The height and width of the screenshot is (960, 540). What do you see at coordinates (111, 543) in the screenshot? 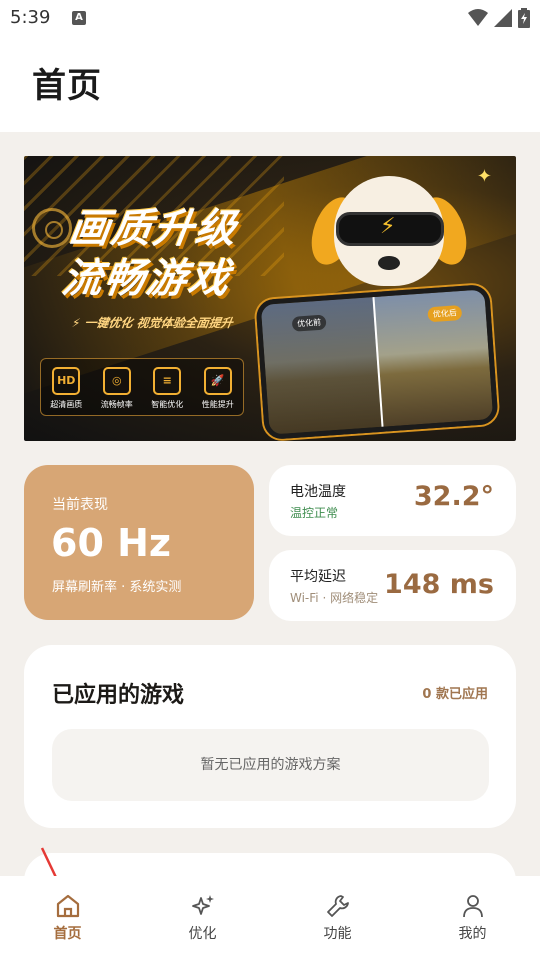
I see `refresh-rate-value: 60 Hz` at bounding box center [111, 543].